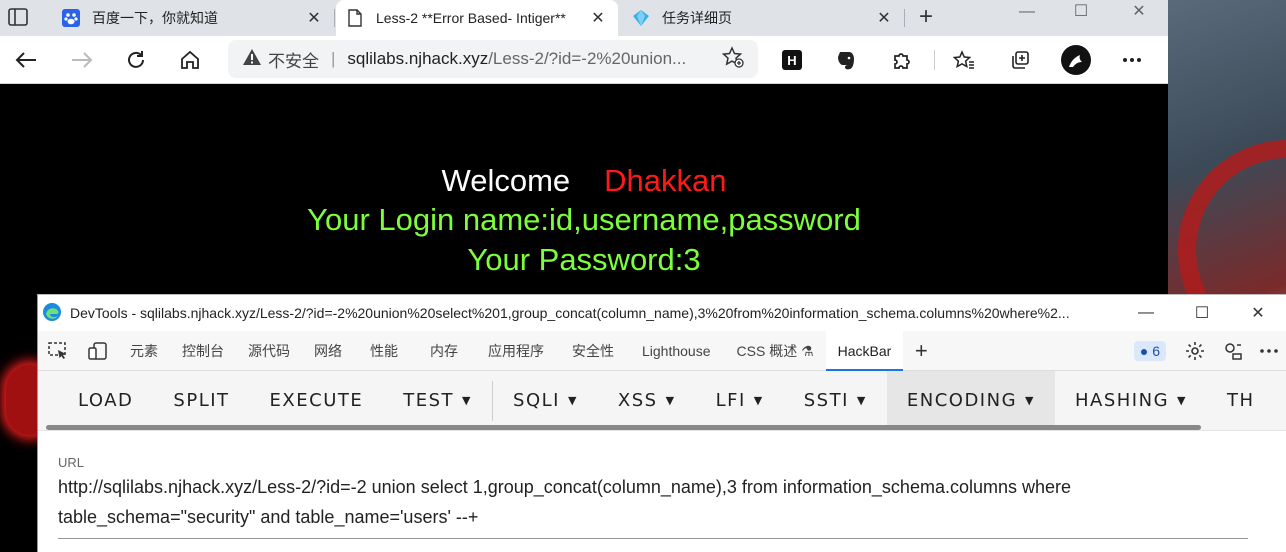 Image resolution: width=1286 pixels, height=552 pixels. Describe the element at coordinates (444, 351) in the screenshot. I see `tab-memory: 内存` at that location.